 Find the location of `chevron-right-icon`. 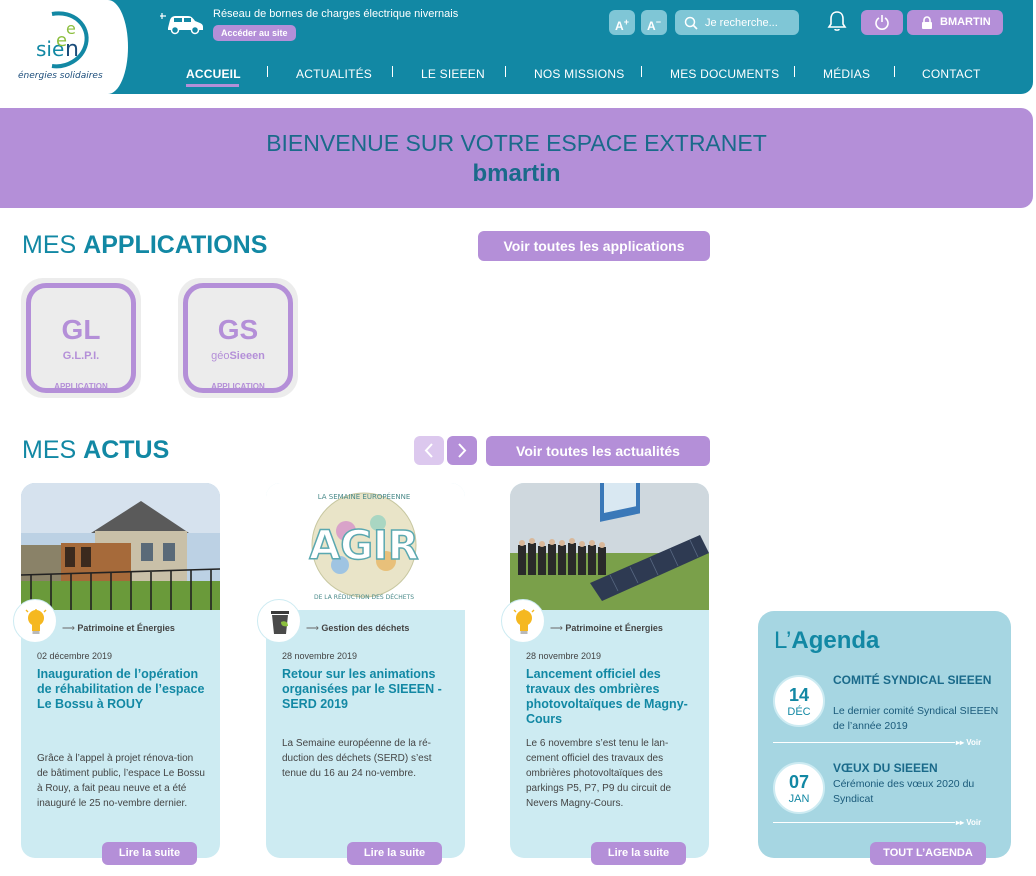

chevron-right-icon is located at coordinates (462, 450).